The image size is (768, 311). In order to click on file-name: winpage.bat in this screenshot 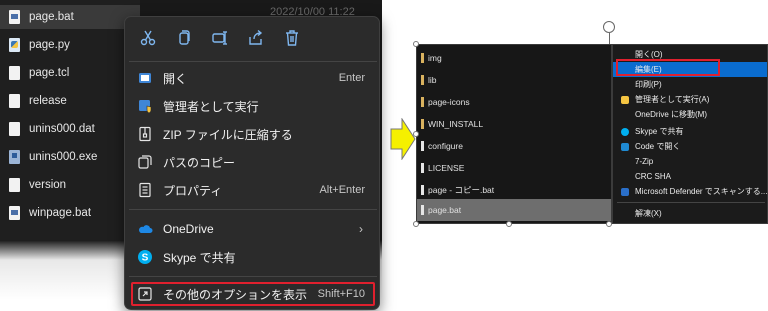, I will do `click(60, 213)`.